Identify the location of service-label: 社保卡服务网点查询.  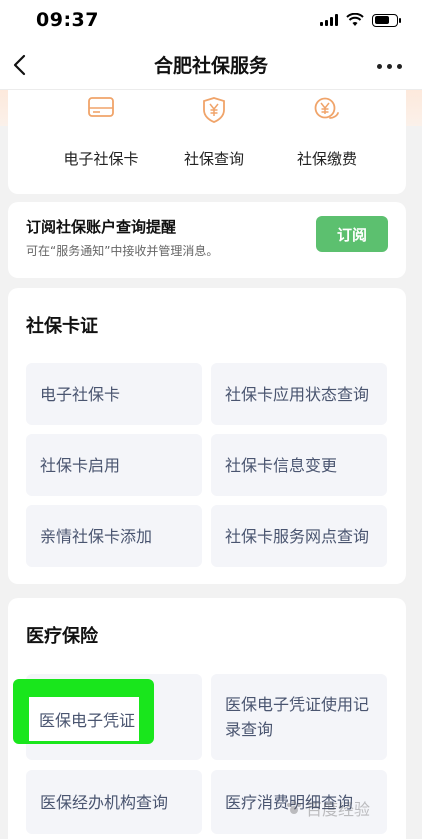
(297, 536).